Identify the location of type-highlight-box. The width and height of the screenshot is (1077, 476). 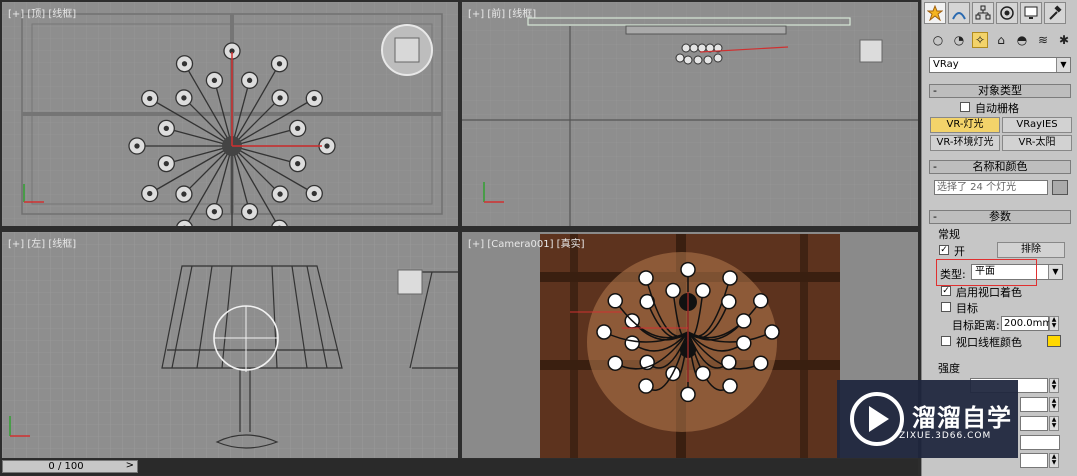
(986, 272).